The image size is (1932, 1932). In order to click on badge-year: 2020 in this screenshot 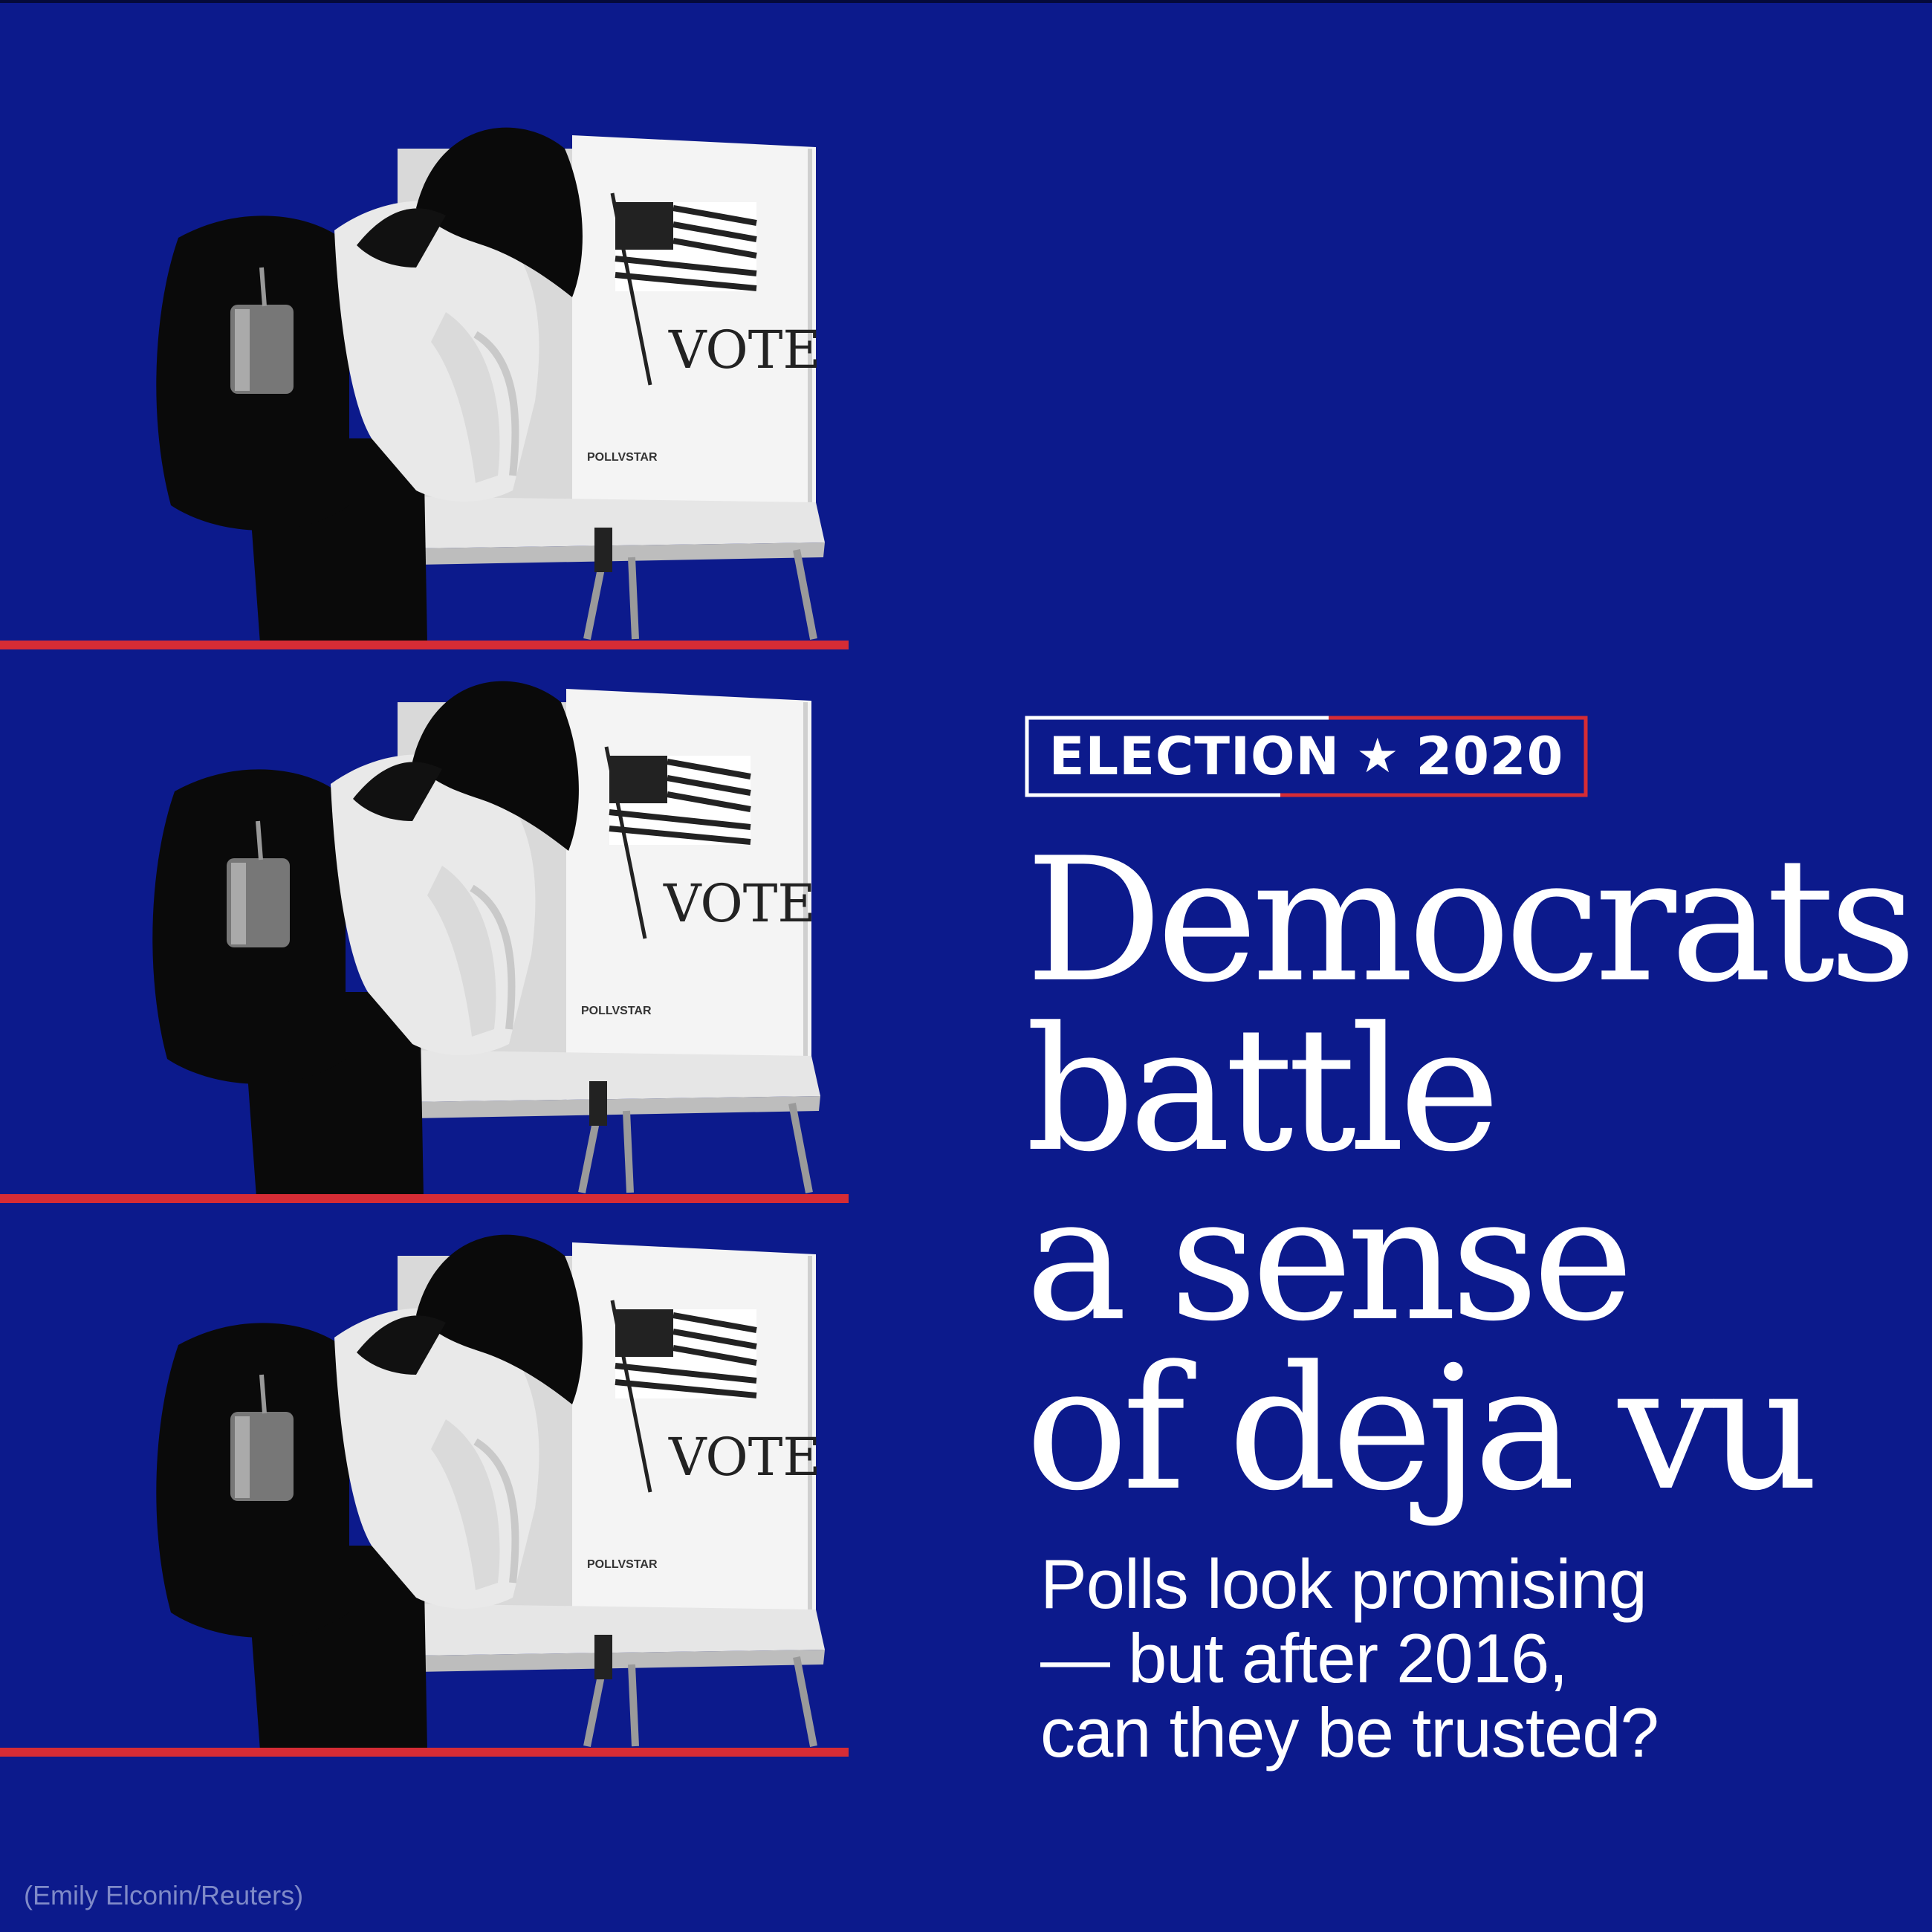, I will do `click(1490, 756)`.